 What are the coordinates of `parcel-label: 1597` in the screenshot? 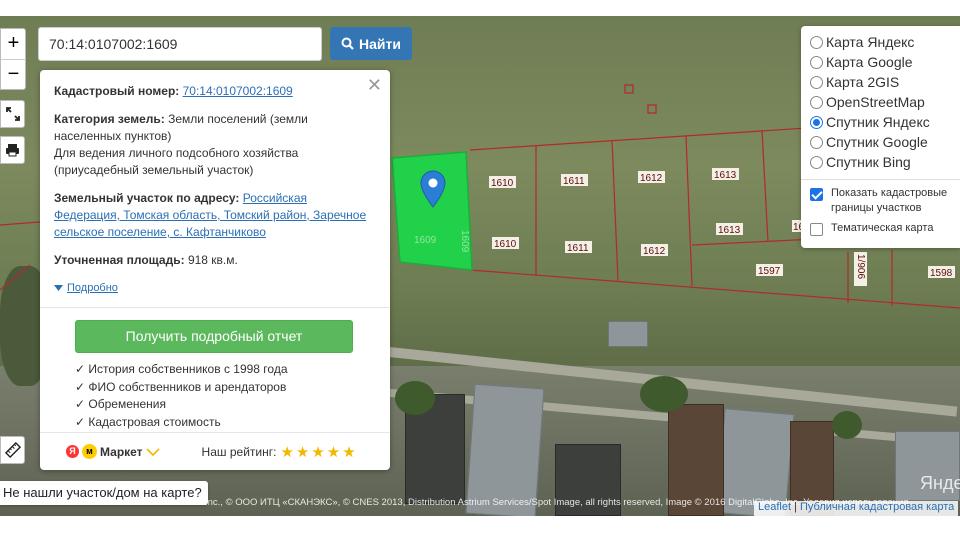 It's located at (769, 270).